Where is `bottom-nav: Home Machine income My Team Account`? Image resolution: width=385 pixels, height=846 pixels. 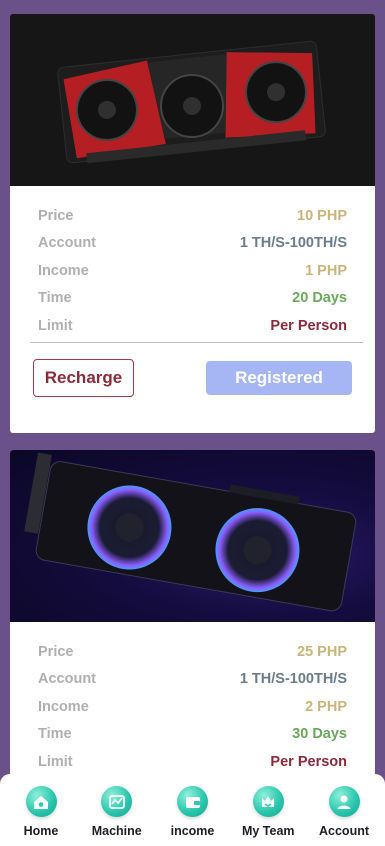
bottom-nav: Home Machine income My Team Account is located at coordinates (192, 810).